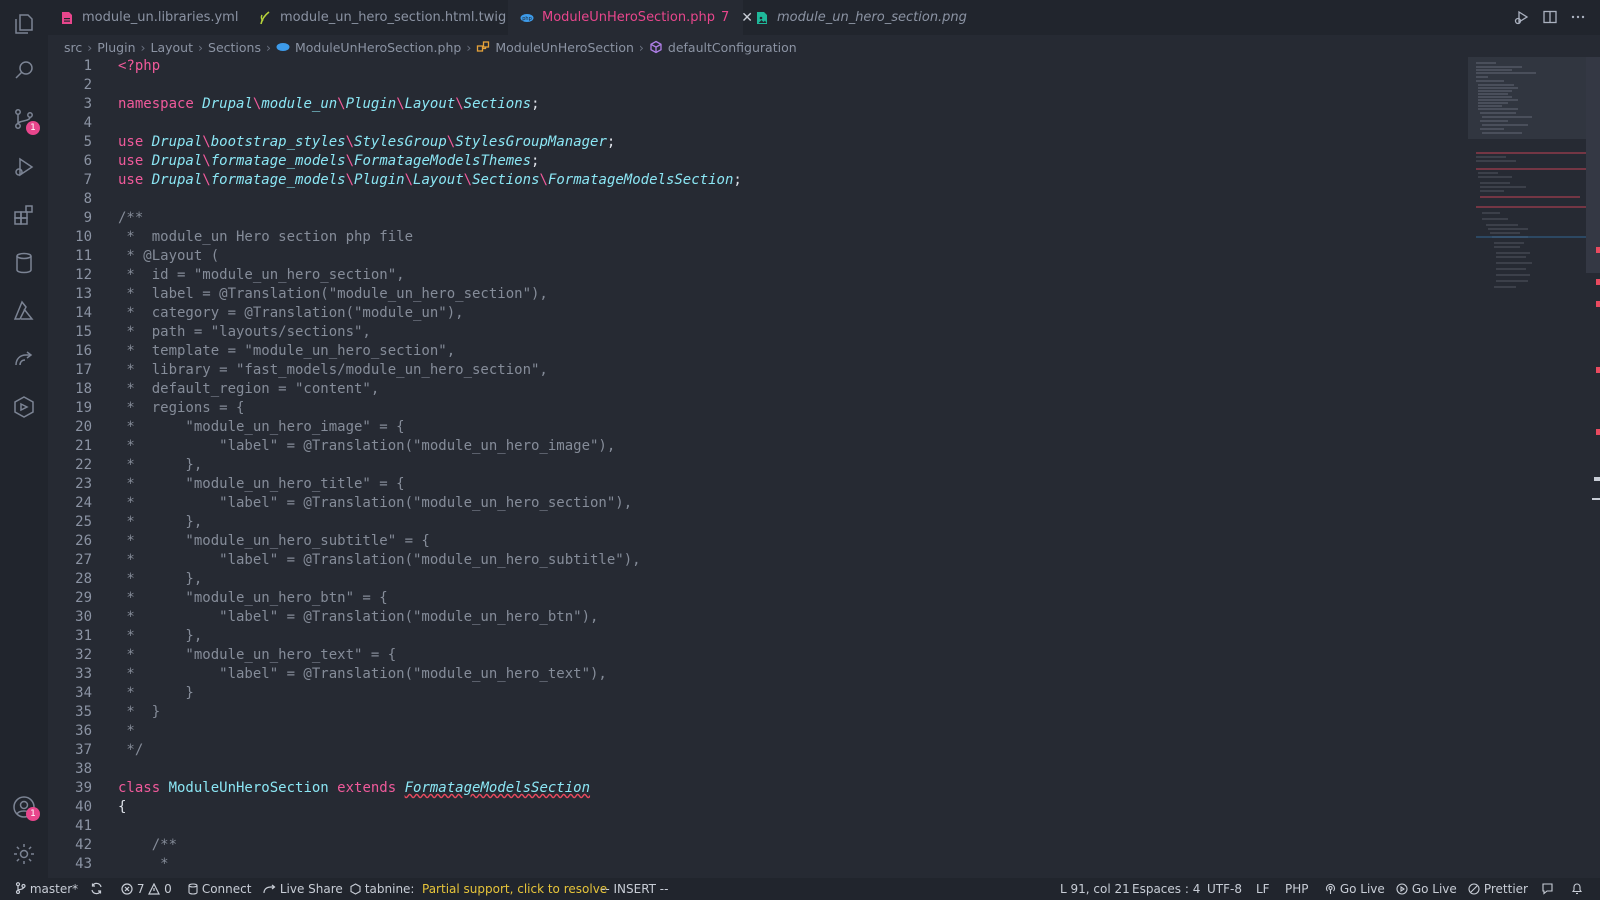 The image size is (1600, 900). Describe the element at coordinates (83, 750) in the screenshot. I see `line-number: 37` at that location.